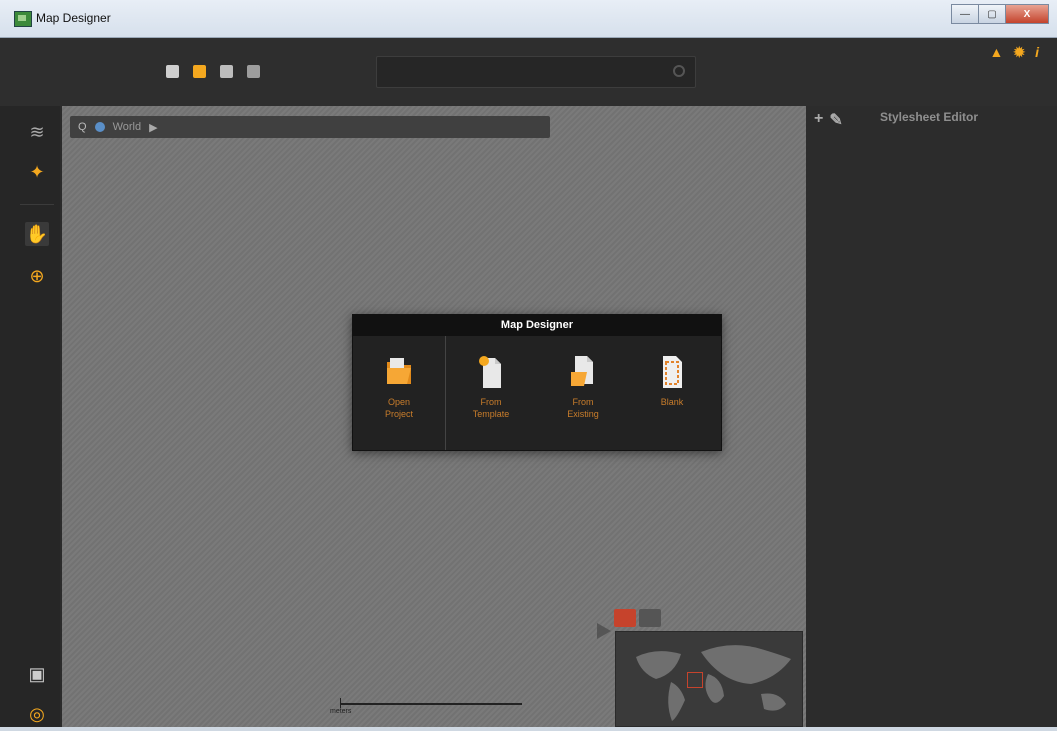 Image resolution: width=1057 pixels, height=731 pixels. I want to click on scale-label: meters, so click(341, 711).